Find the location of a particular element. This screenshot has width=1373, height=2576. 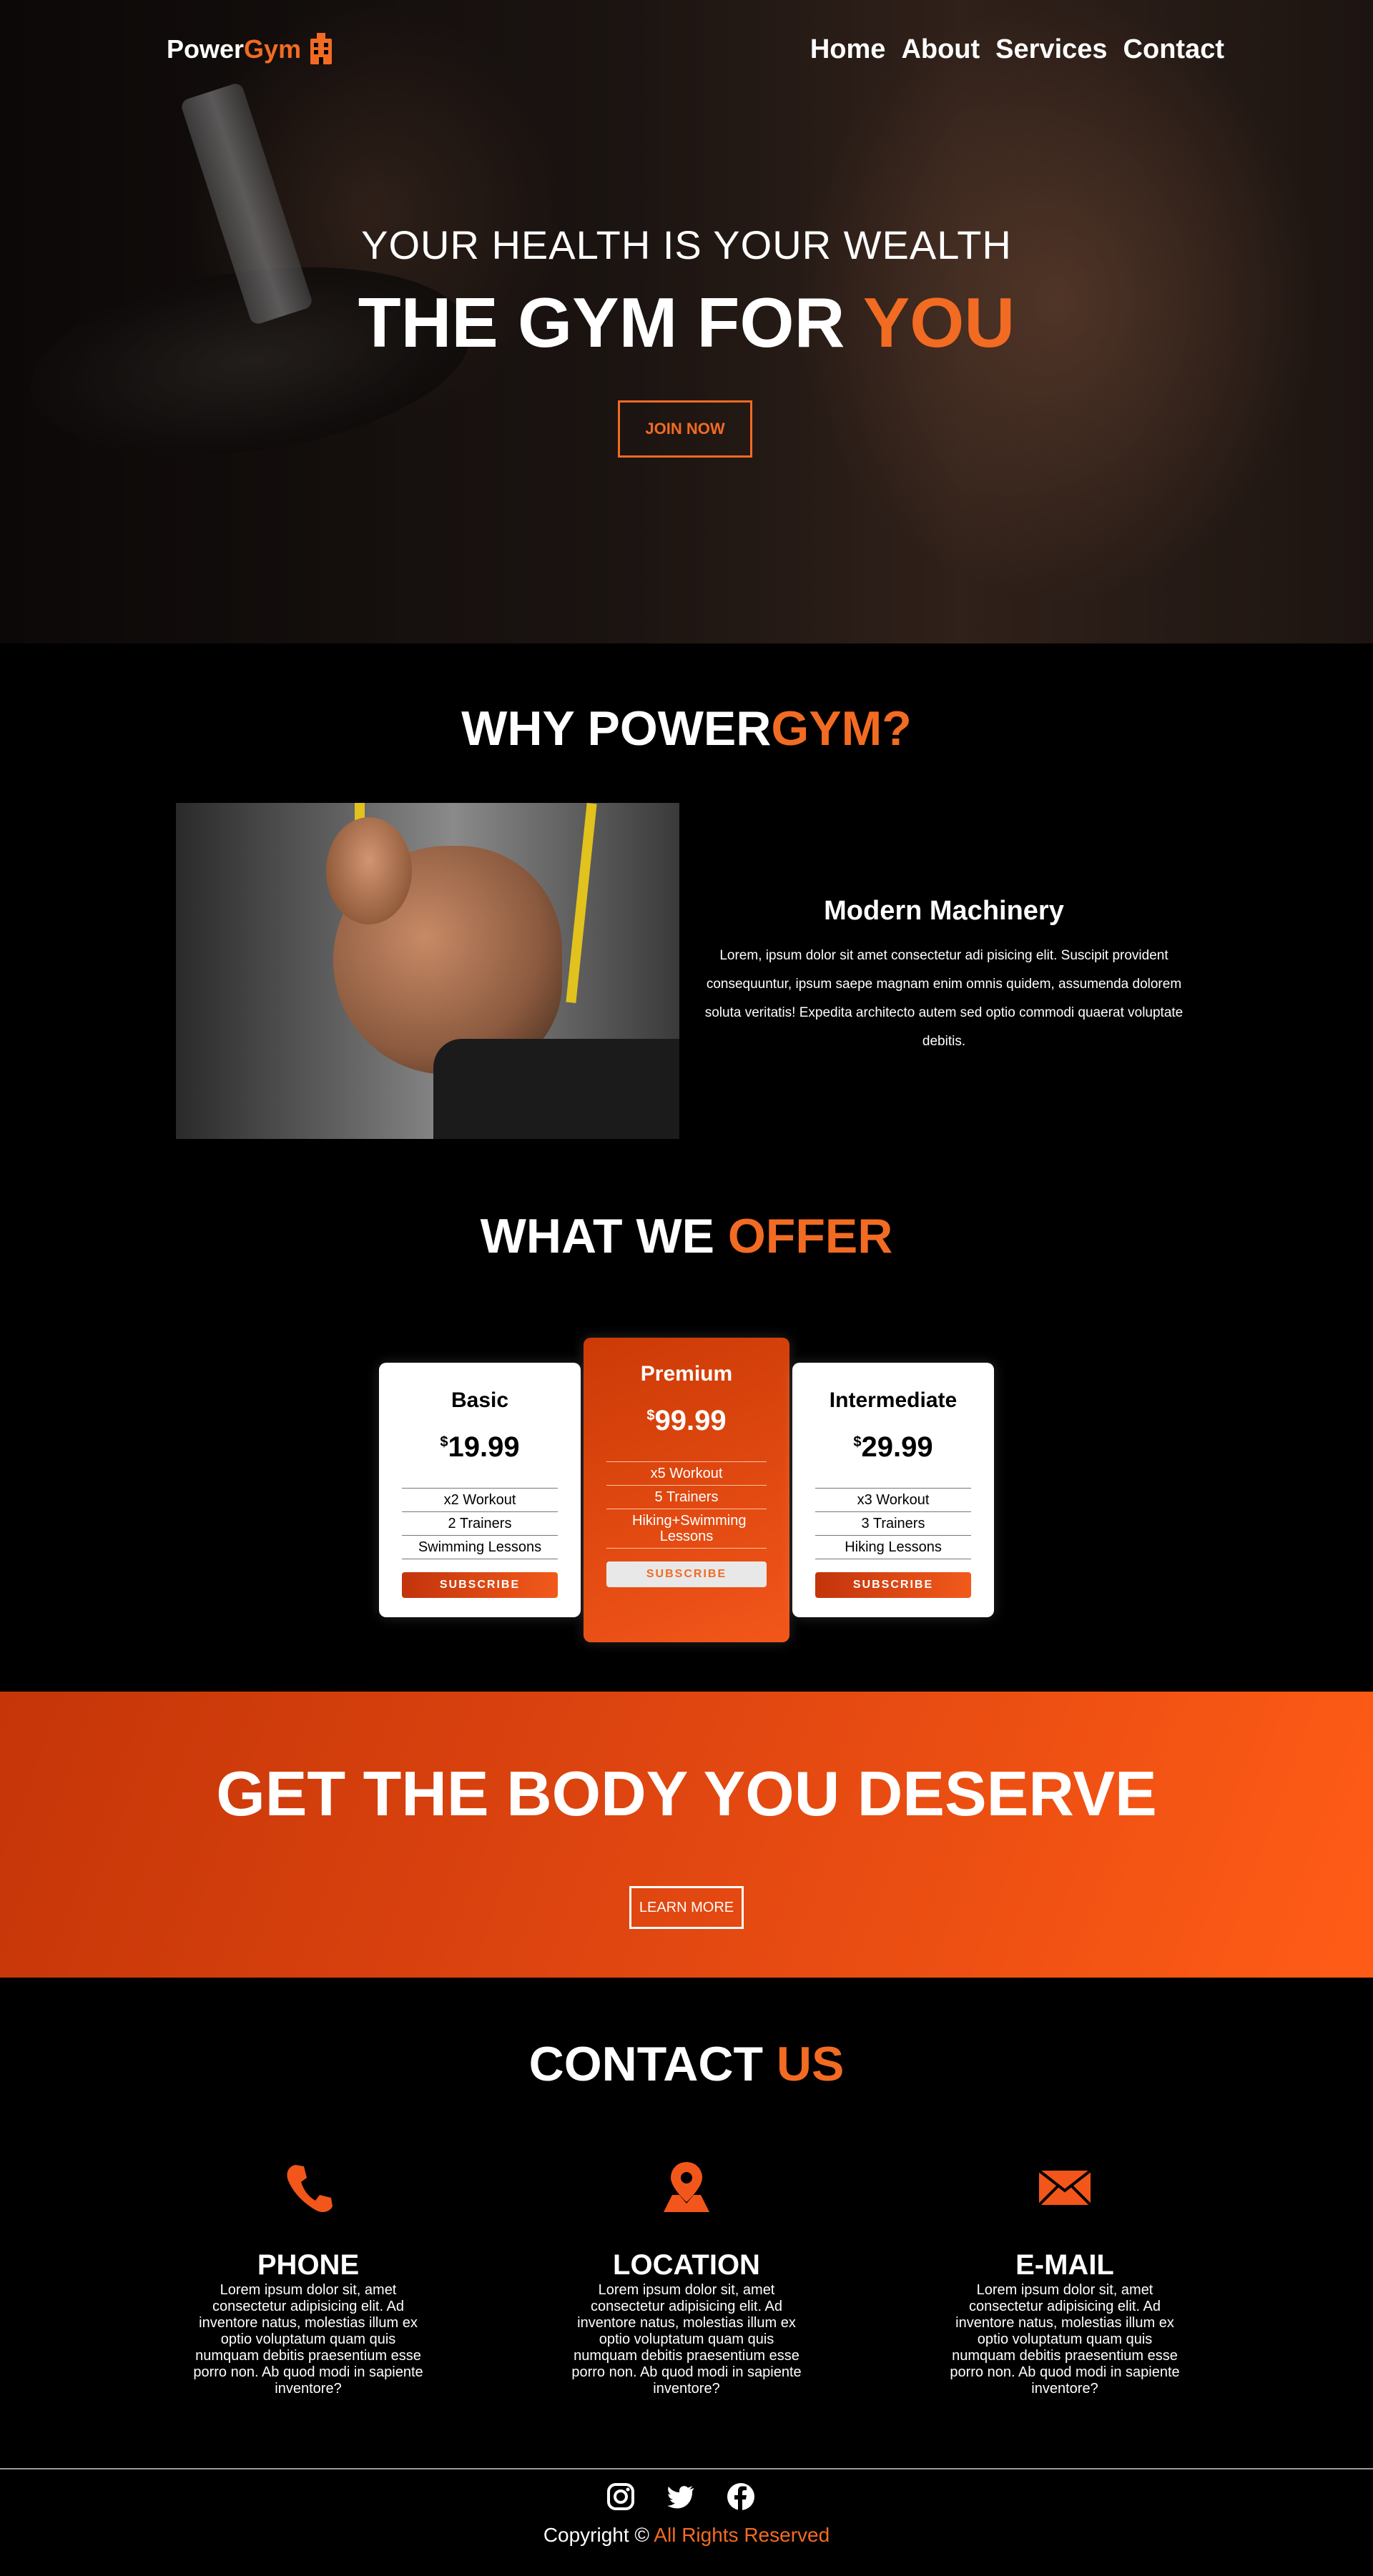

why-image is located at coordinates (427, 971).